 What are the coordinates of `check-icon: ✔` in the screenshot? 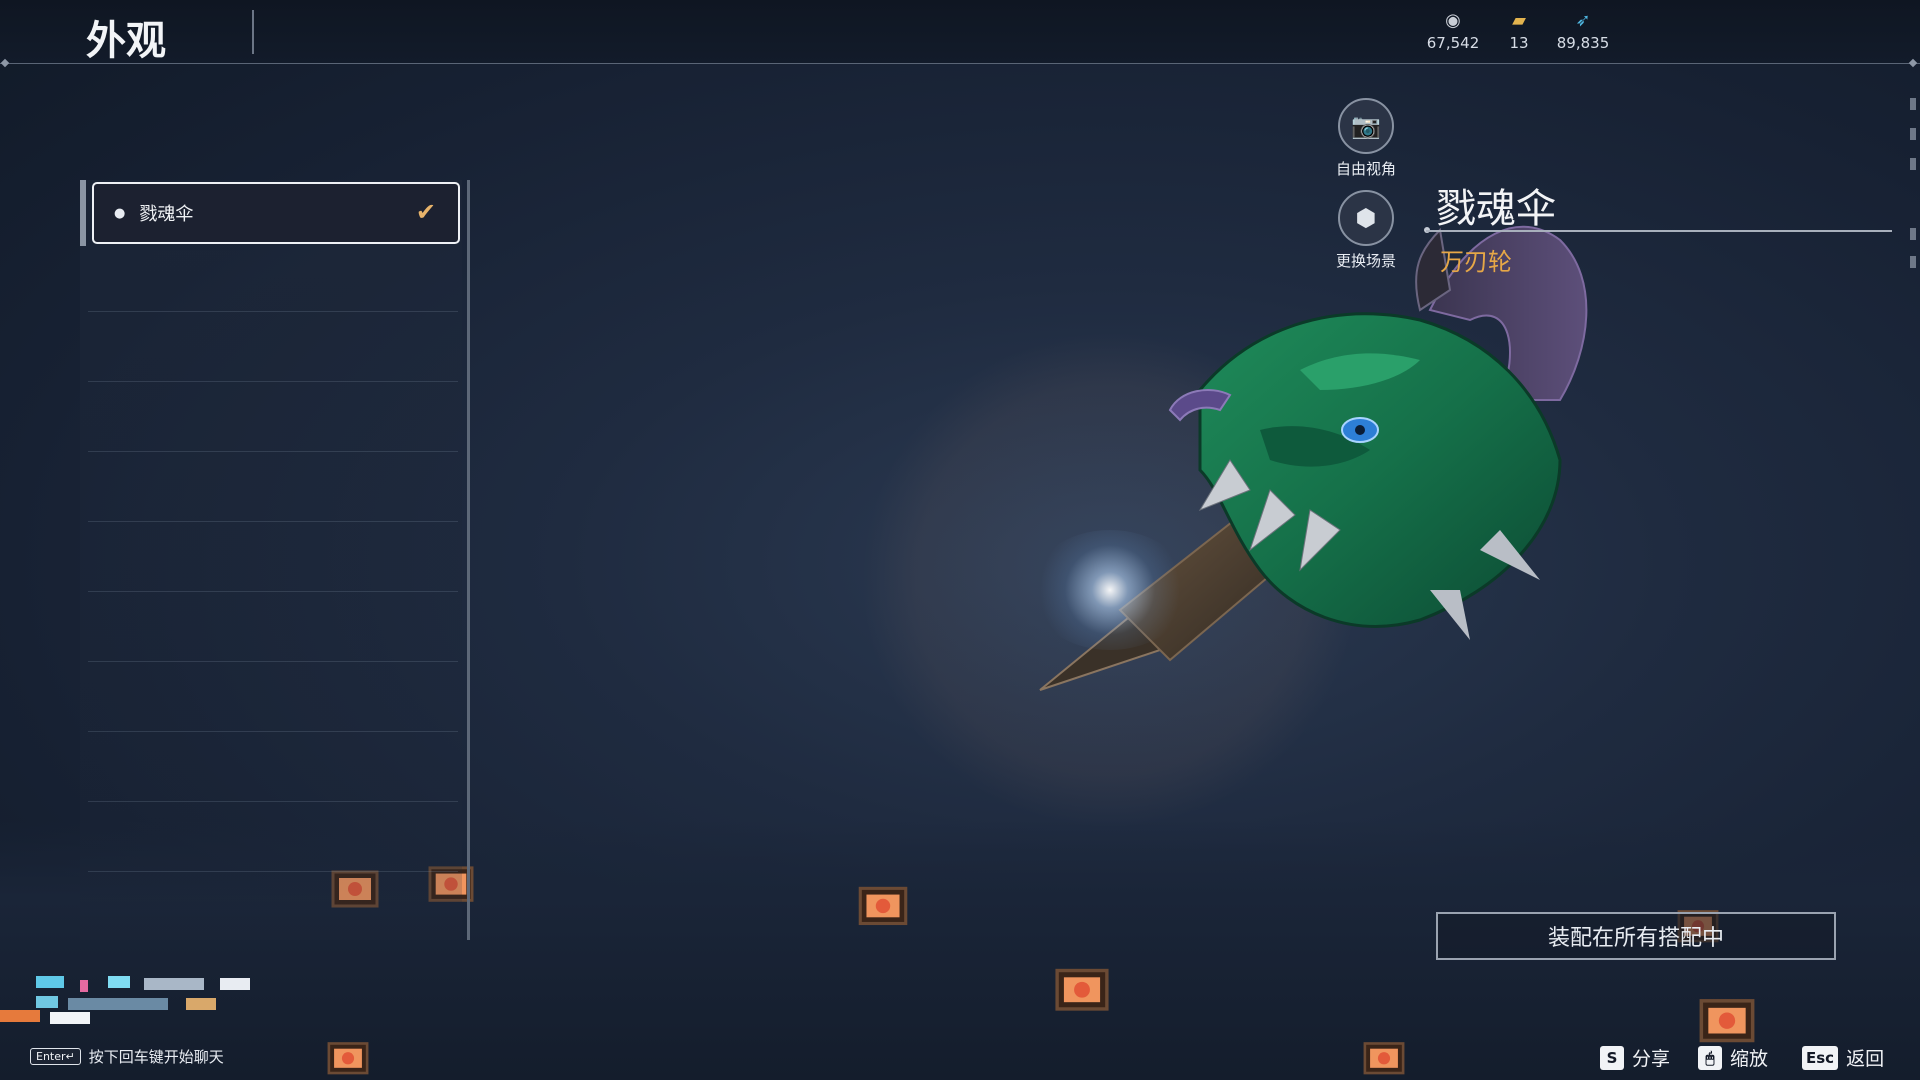 It's located at (425, 212).